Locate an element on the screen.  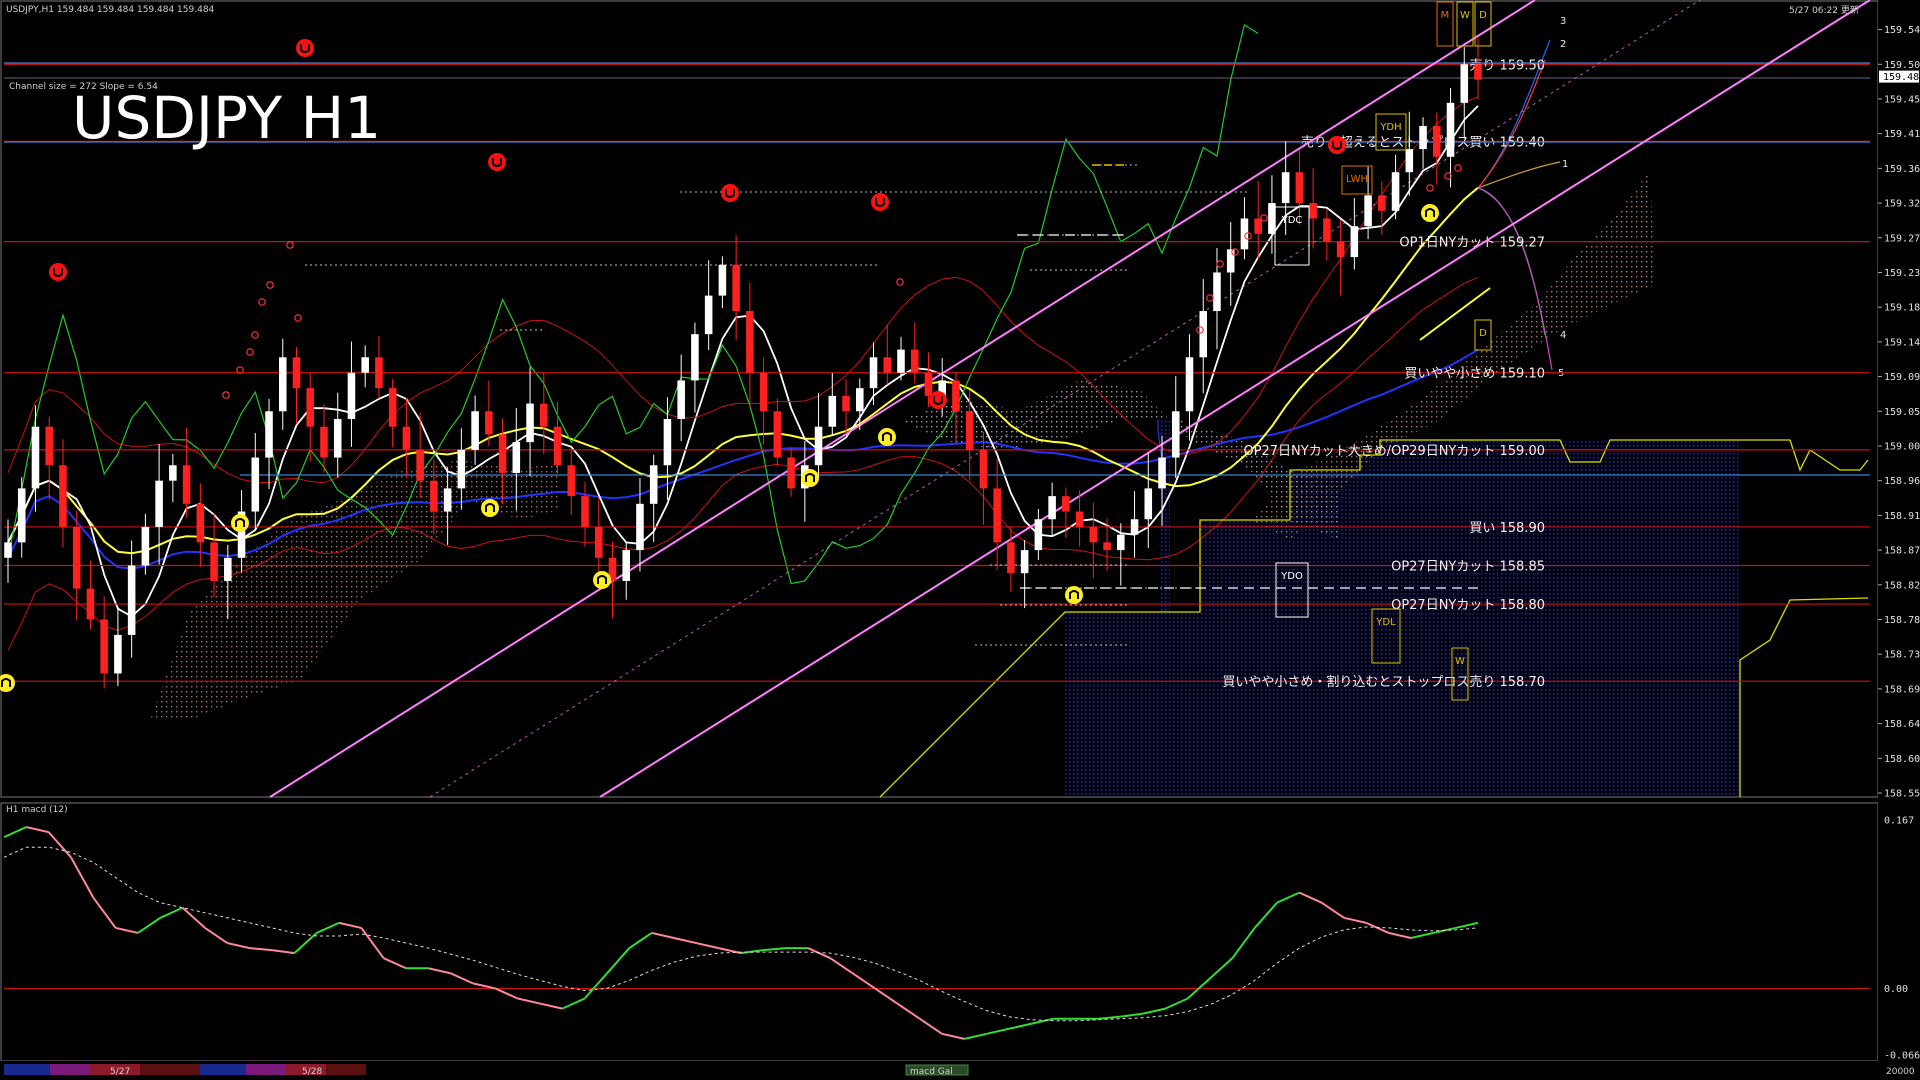
macd-tick-label: -0.066 is located at coordinates (1902, 1056).